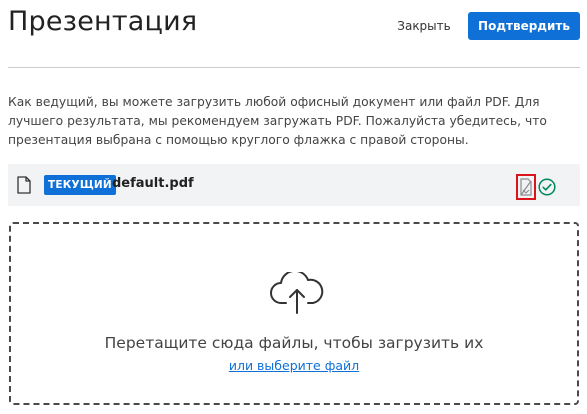 This screenshot has height=414, width=587. What do you see at coordinates (103, 21) in the screenshot?
I see `page-title: Презентация` at bounding box center [103, 21].